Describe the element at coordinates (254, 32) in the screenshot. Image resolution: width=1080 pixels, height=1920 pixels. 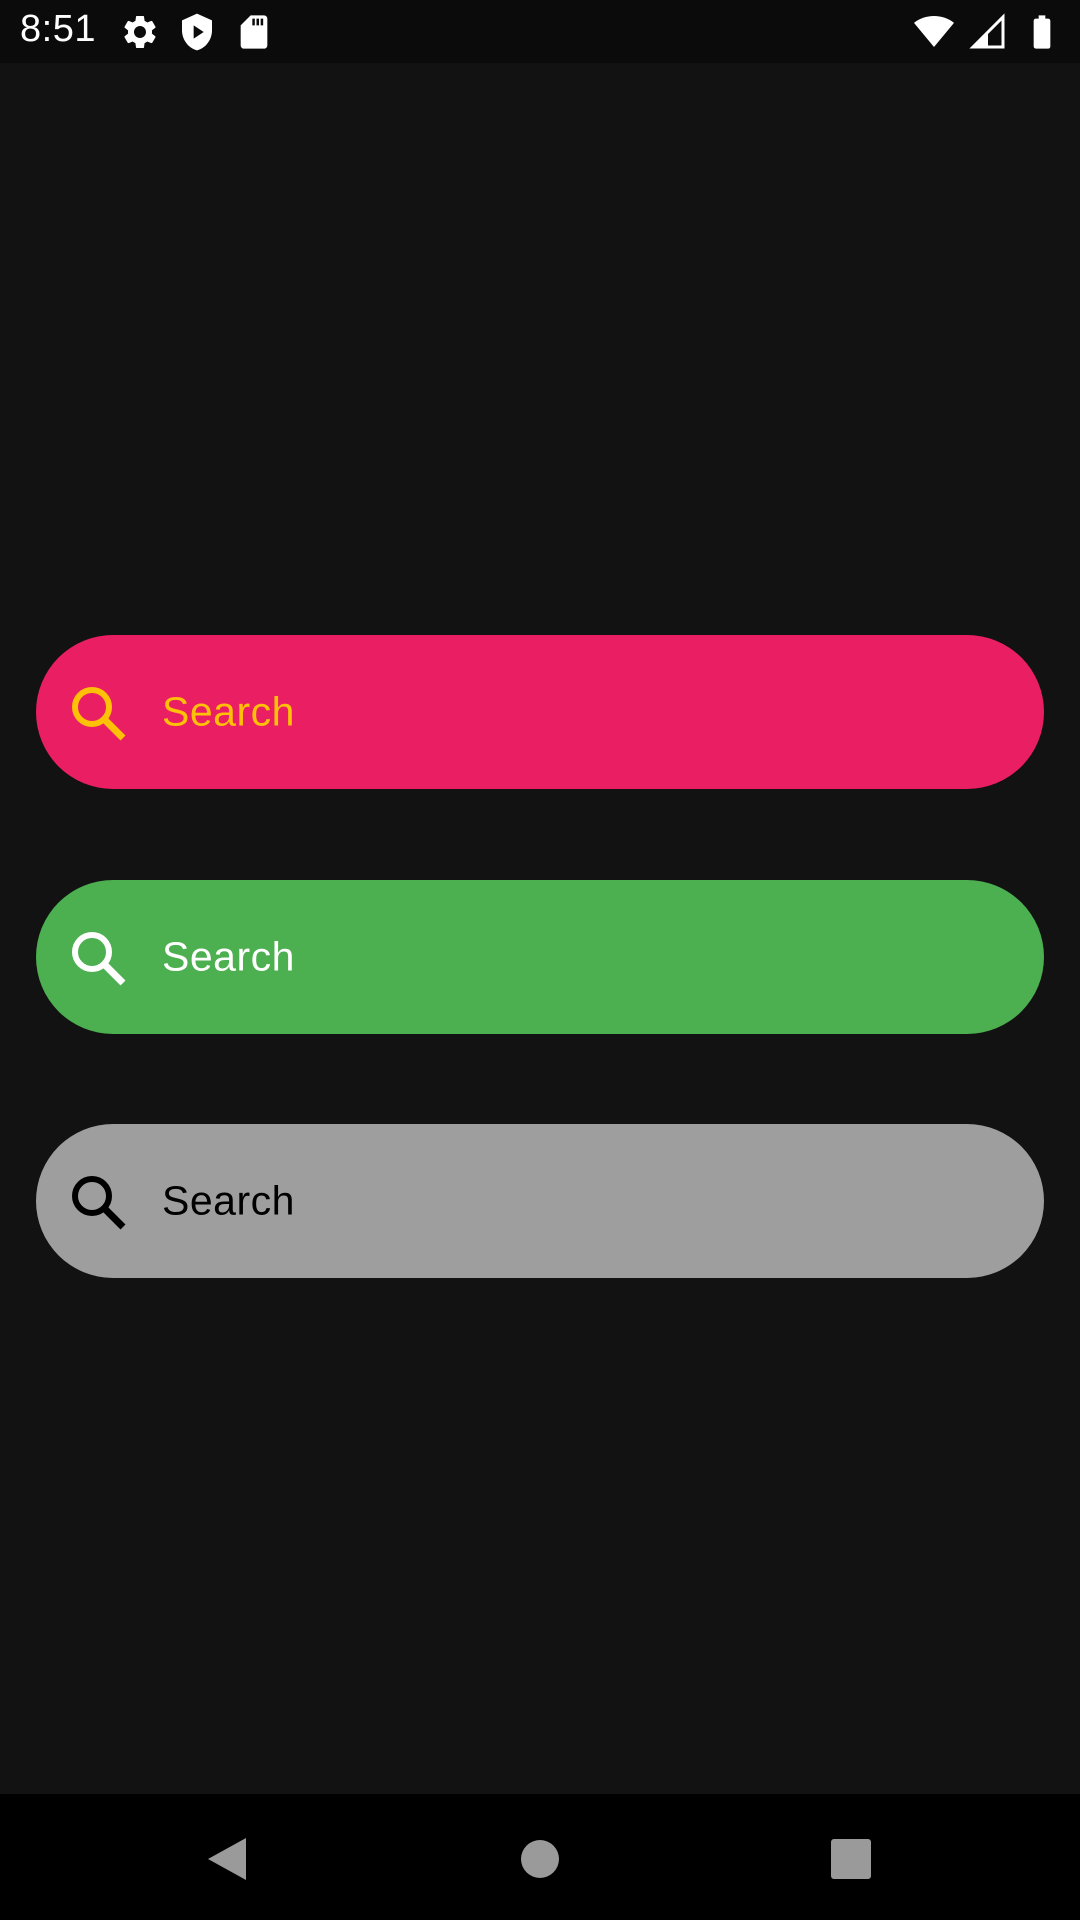
I see `sd-card-icon` at that location.